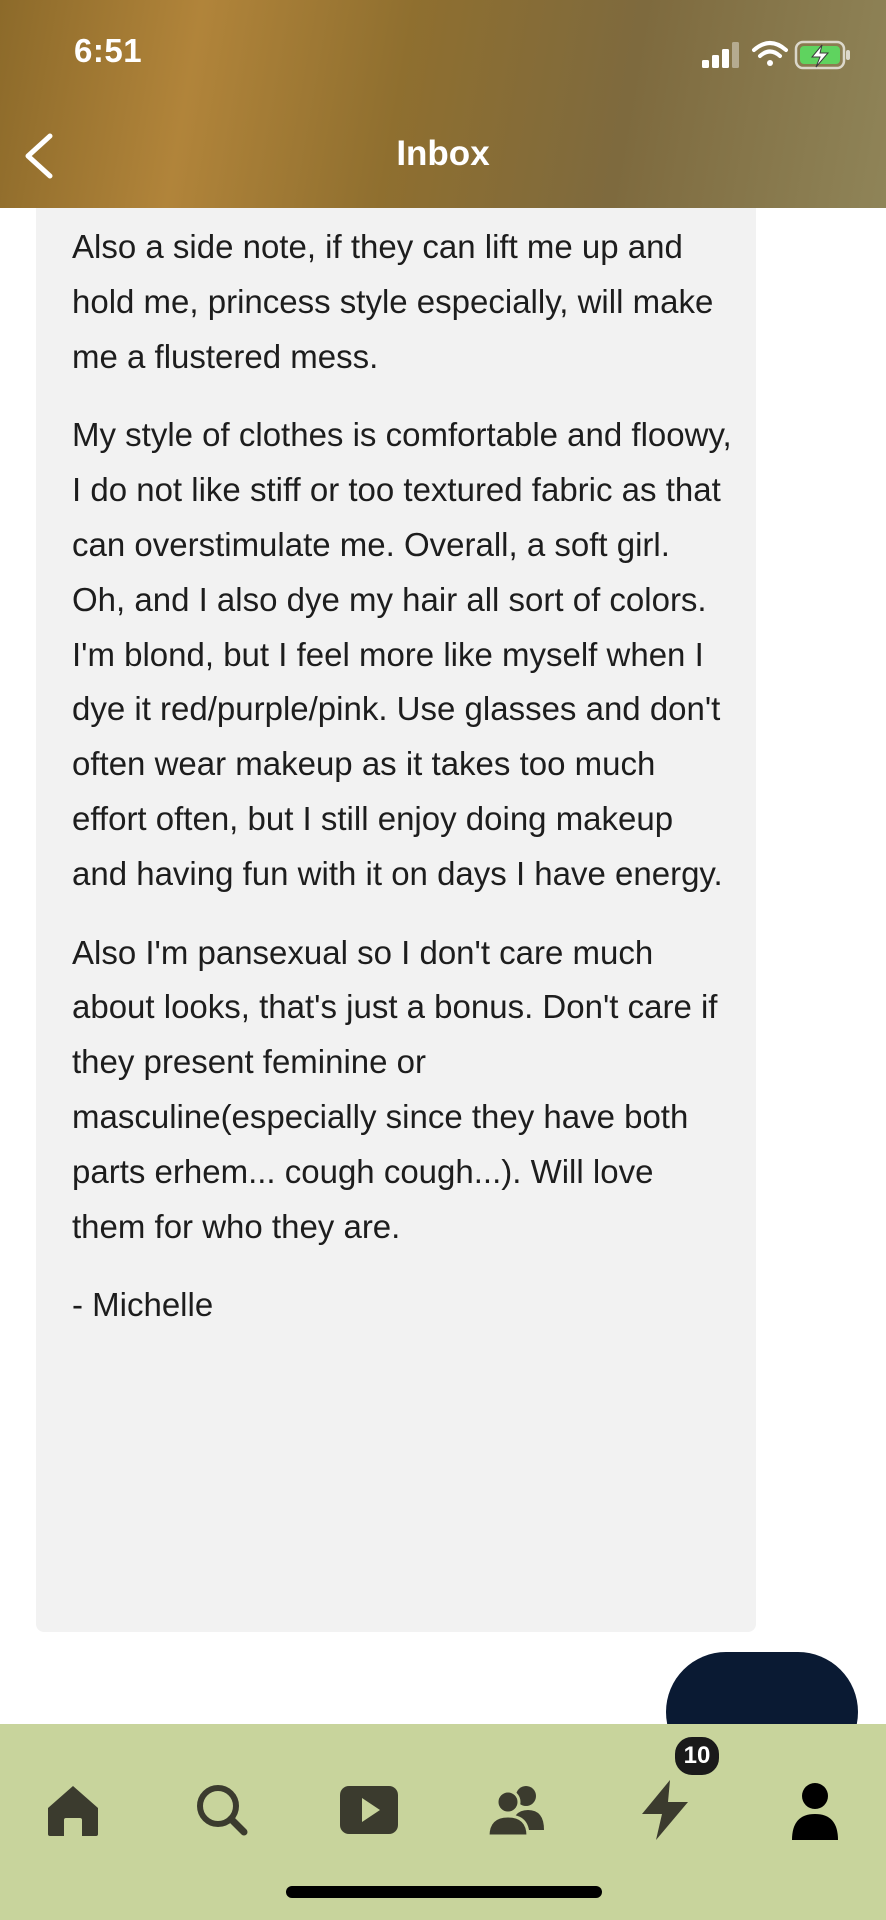 Image resolution: width=886 pixels, height=1920 pixels. I want to click on home-icon, so click(73, 1811).